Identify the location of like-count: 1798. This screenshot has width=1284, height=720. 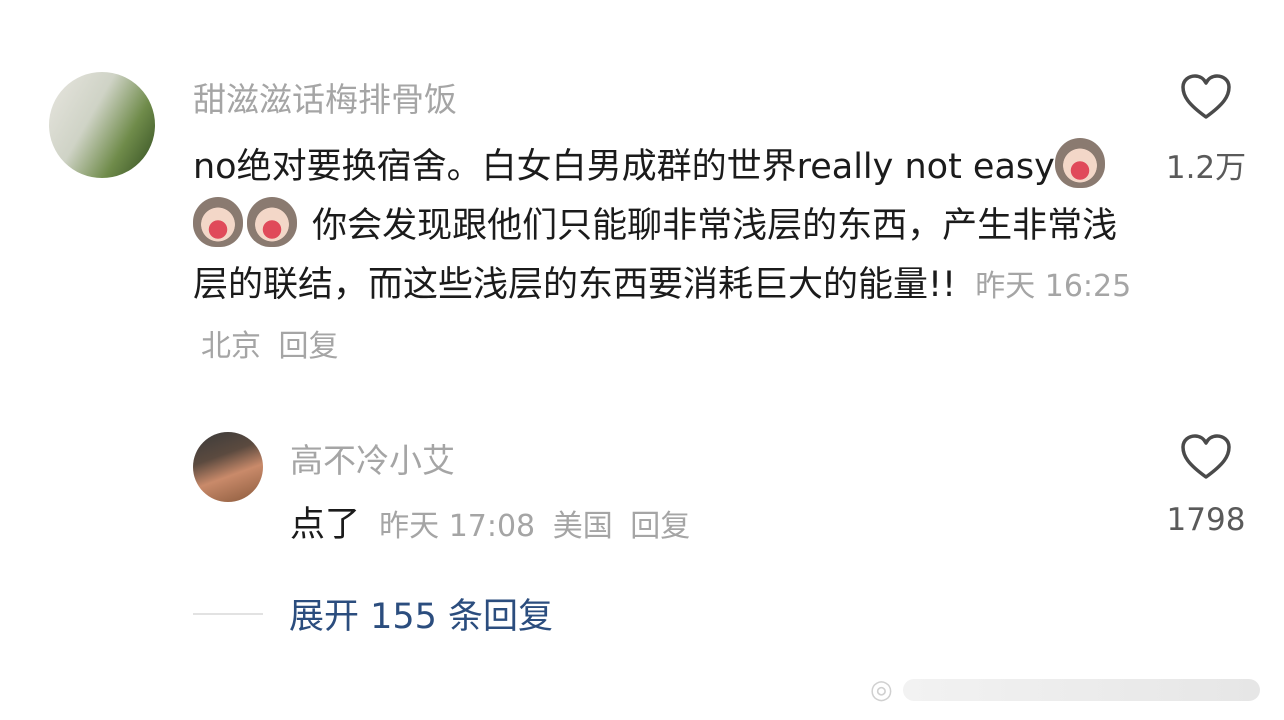
(1206, 520).